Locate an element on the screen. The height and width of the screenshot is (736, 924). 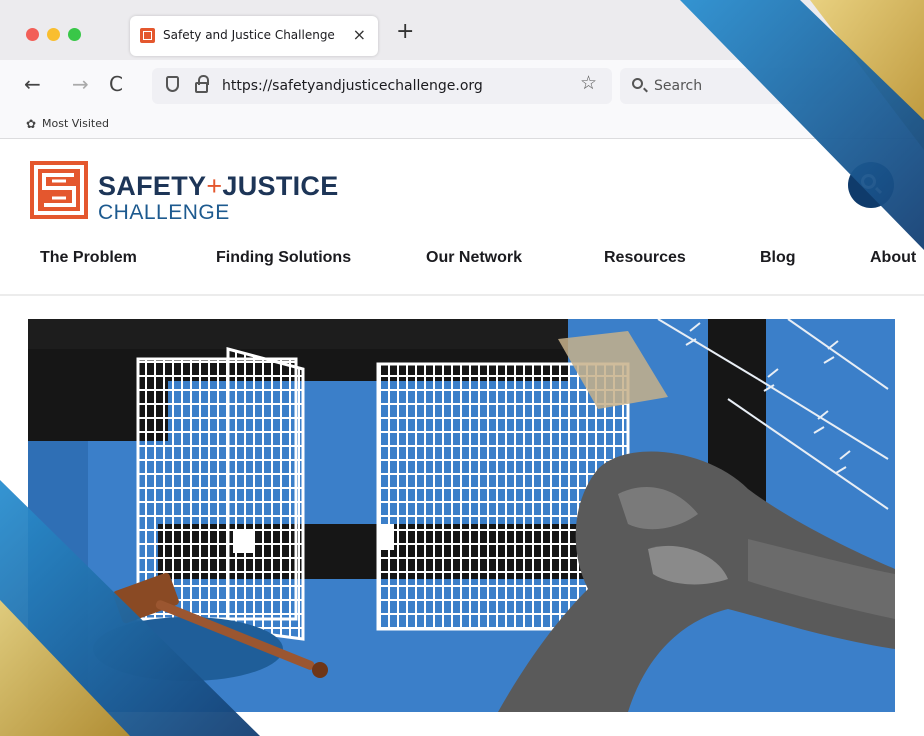
forward-button: → is located at coordinates (80, 84).